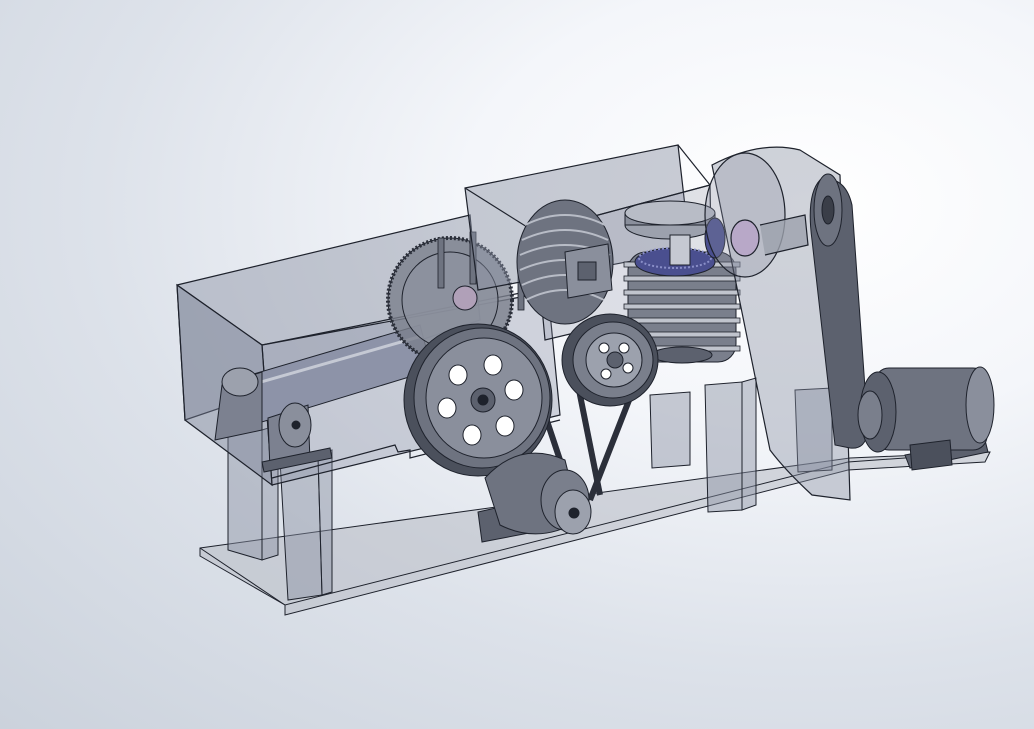 The height and width of the screenshot is (729, 1034). What do you see at coordinates (926, 418) in the screenshot?
I see `drive-motor-right` at bounding box center [926, 418].